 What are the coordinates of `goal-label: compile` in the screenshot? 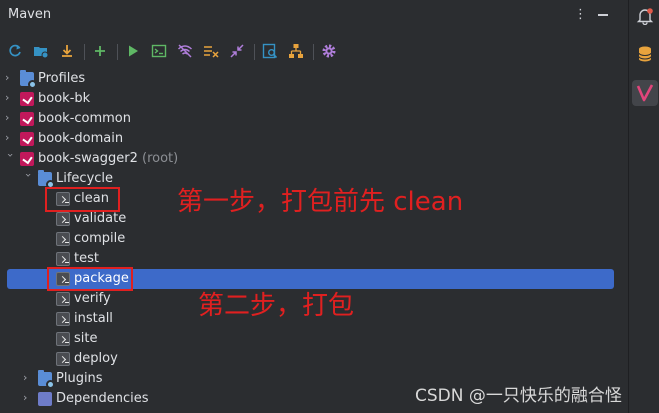 It's located at (100, 238).